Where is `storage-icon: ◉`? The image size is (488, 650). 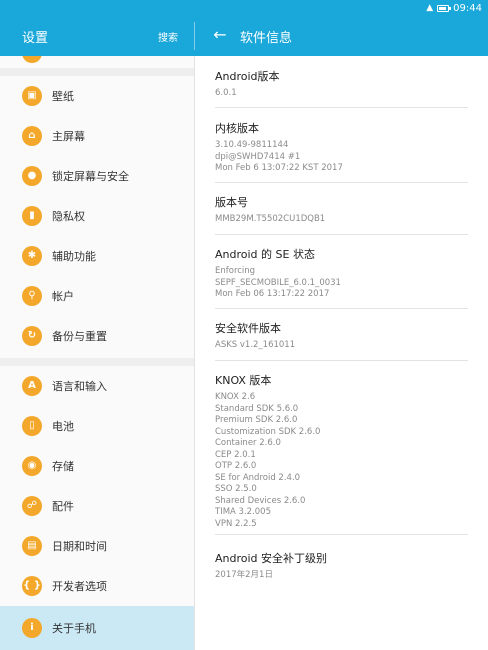 storage-icon: ◉ is located at coordinates (32, 466).